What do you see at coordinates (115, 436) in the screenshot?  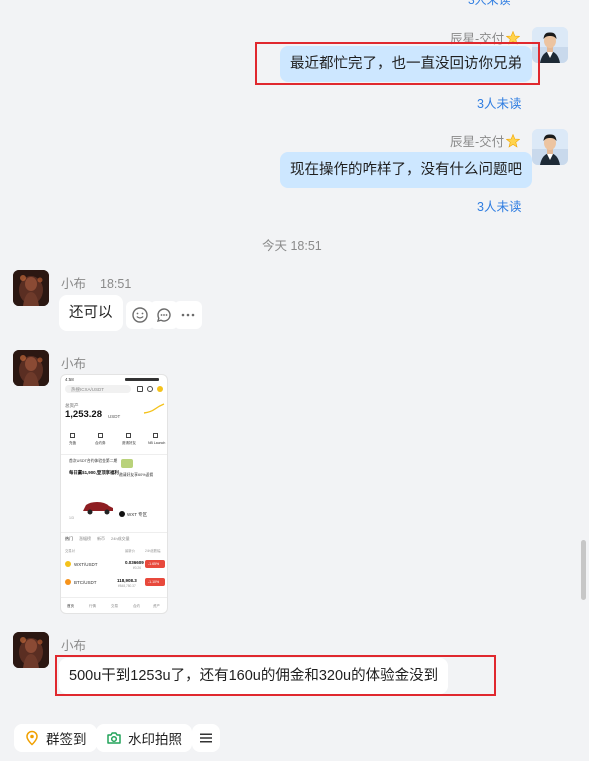 I see `menu-icons` at bounding box center [115, 436].